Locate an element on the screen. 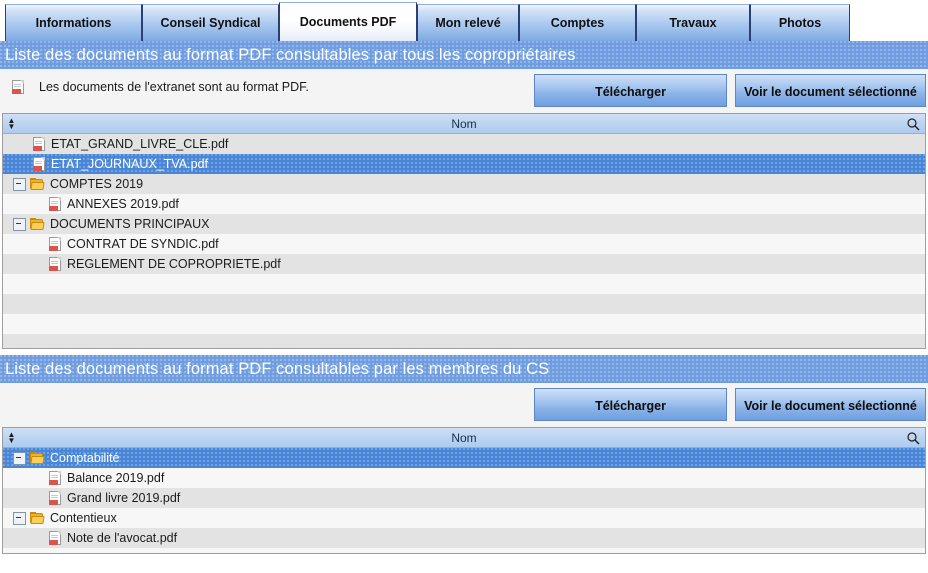 The image size is (928, 573). section2-view-selected-button: Voir le document sélectionné is located at coordinates (830, 404).